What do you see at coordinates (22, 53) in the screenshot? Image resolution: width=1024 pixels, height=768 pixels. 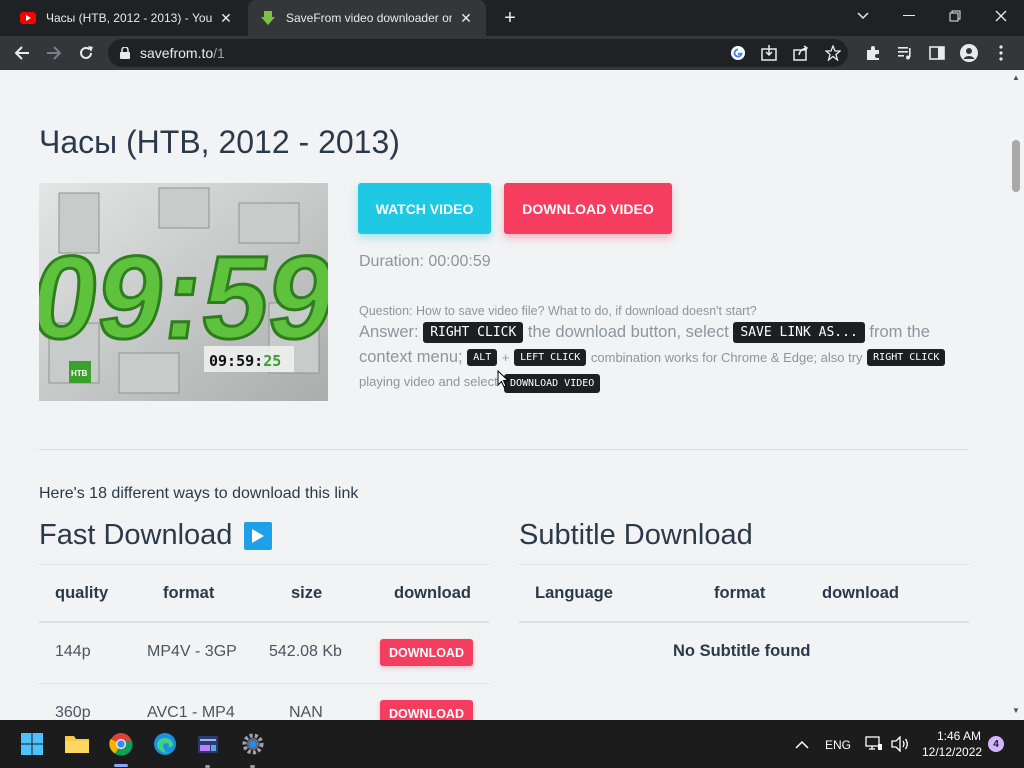 I see `back-button` at bounding box center [22, 53].